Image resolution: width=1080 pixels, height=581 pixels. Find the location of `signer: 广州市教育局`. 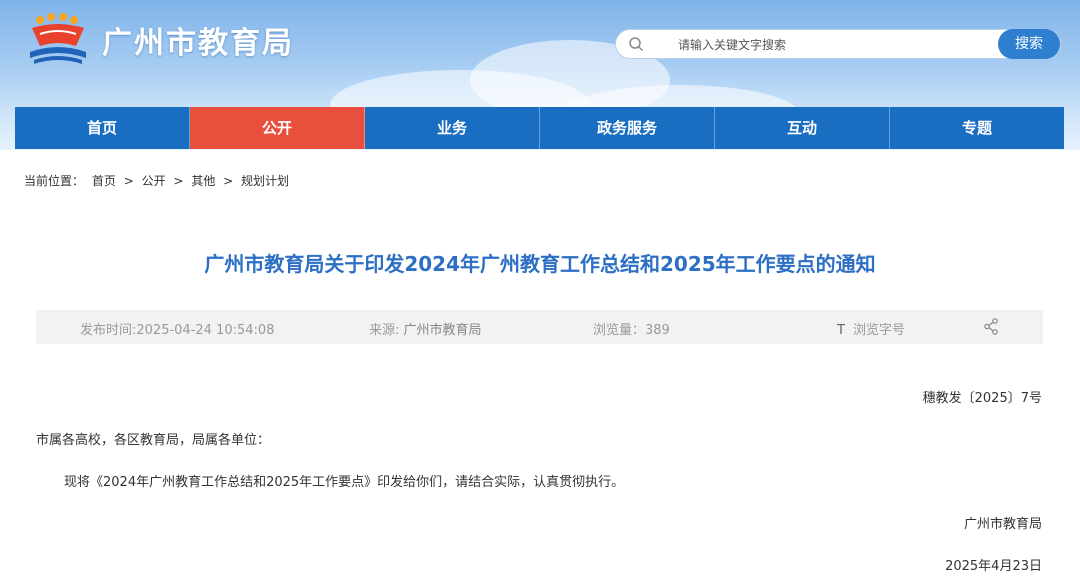

signer: 广州市教育局 is located at coordinates (1002, 524).